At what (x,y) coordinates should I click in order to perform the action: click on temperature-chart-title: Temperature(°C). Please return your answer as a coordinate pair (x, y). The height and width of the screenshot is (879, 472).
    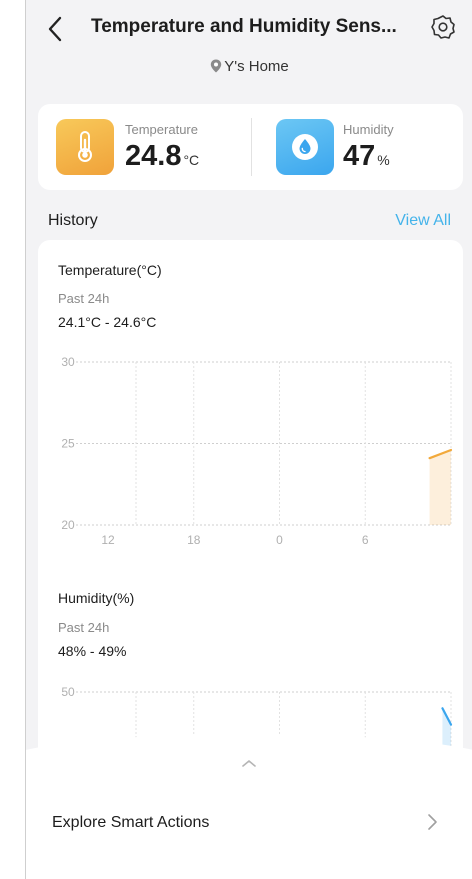
    Looking at the image, I should click on (110, 270).